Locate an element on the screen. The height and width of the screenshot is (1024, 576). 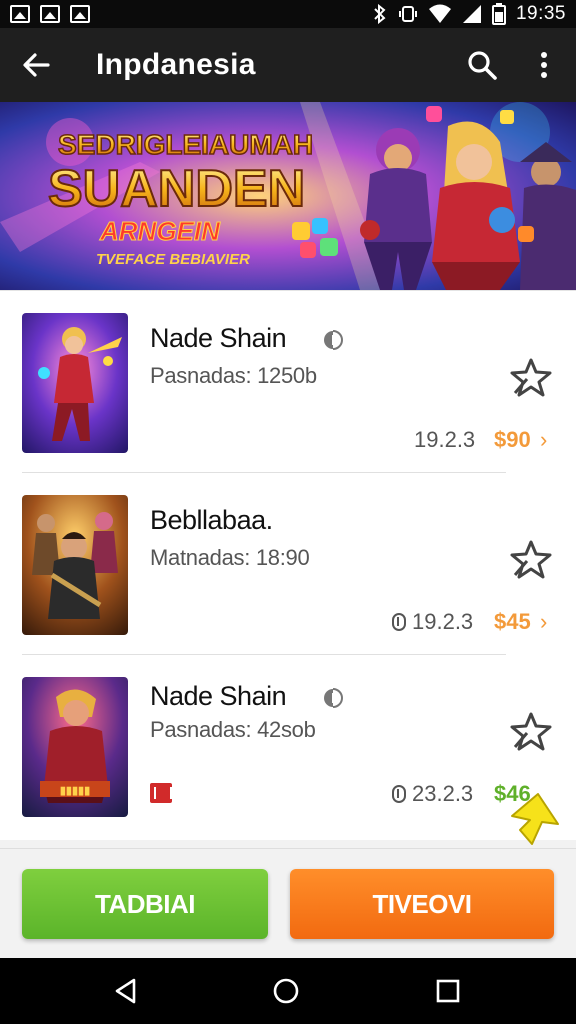
wifi-icon is located at coordinates (439, 13).